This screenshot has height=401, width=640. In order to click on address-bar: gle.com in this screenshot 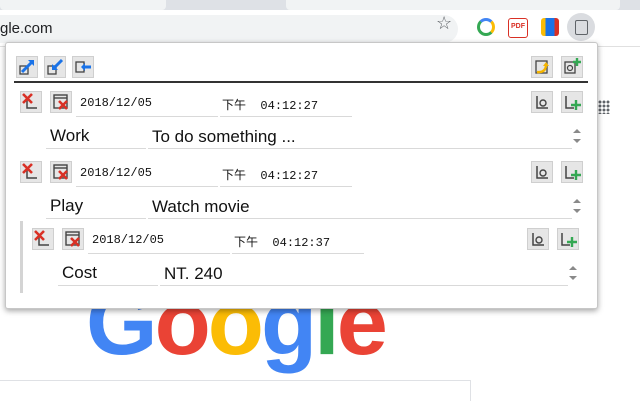, I will do `click(229, 29)`.